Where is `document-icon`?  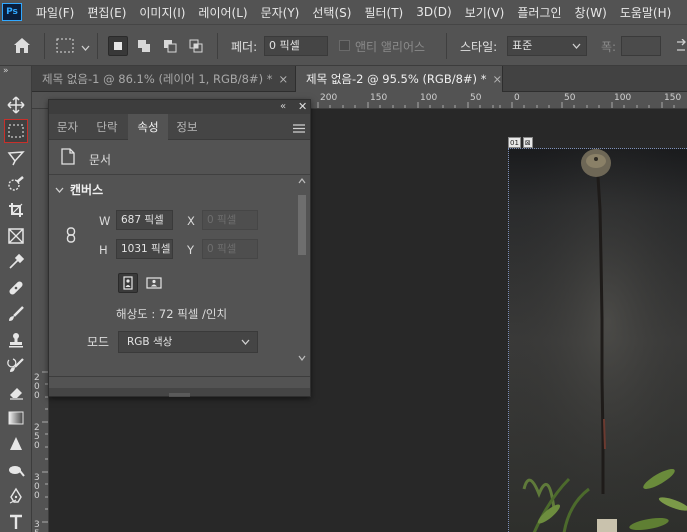
document-icon is located at coordinates (68, 158).